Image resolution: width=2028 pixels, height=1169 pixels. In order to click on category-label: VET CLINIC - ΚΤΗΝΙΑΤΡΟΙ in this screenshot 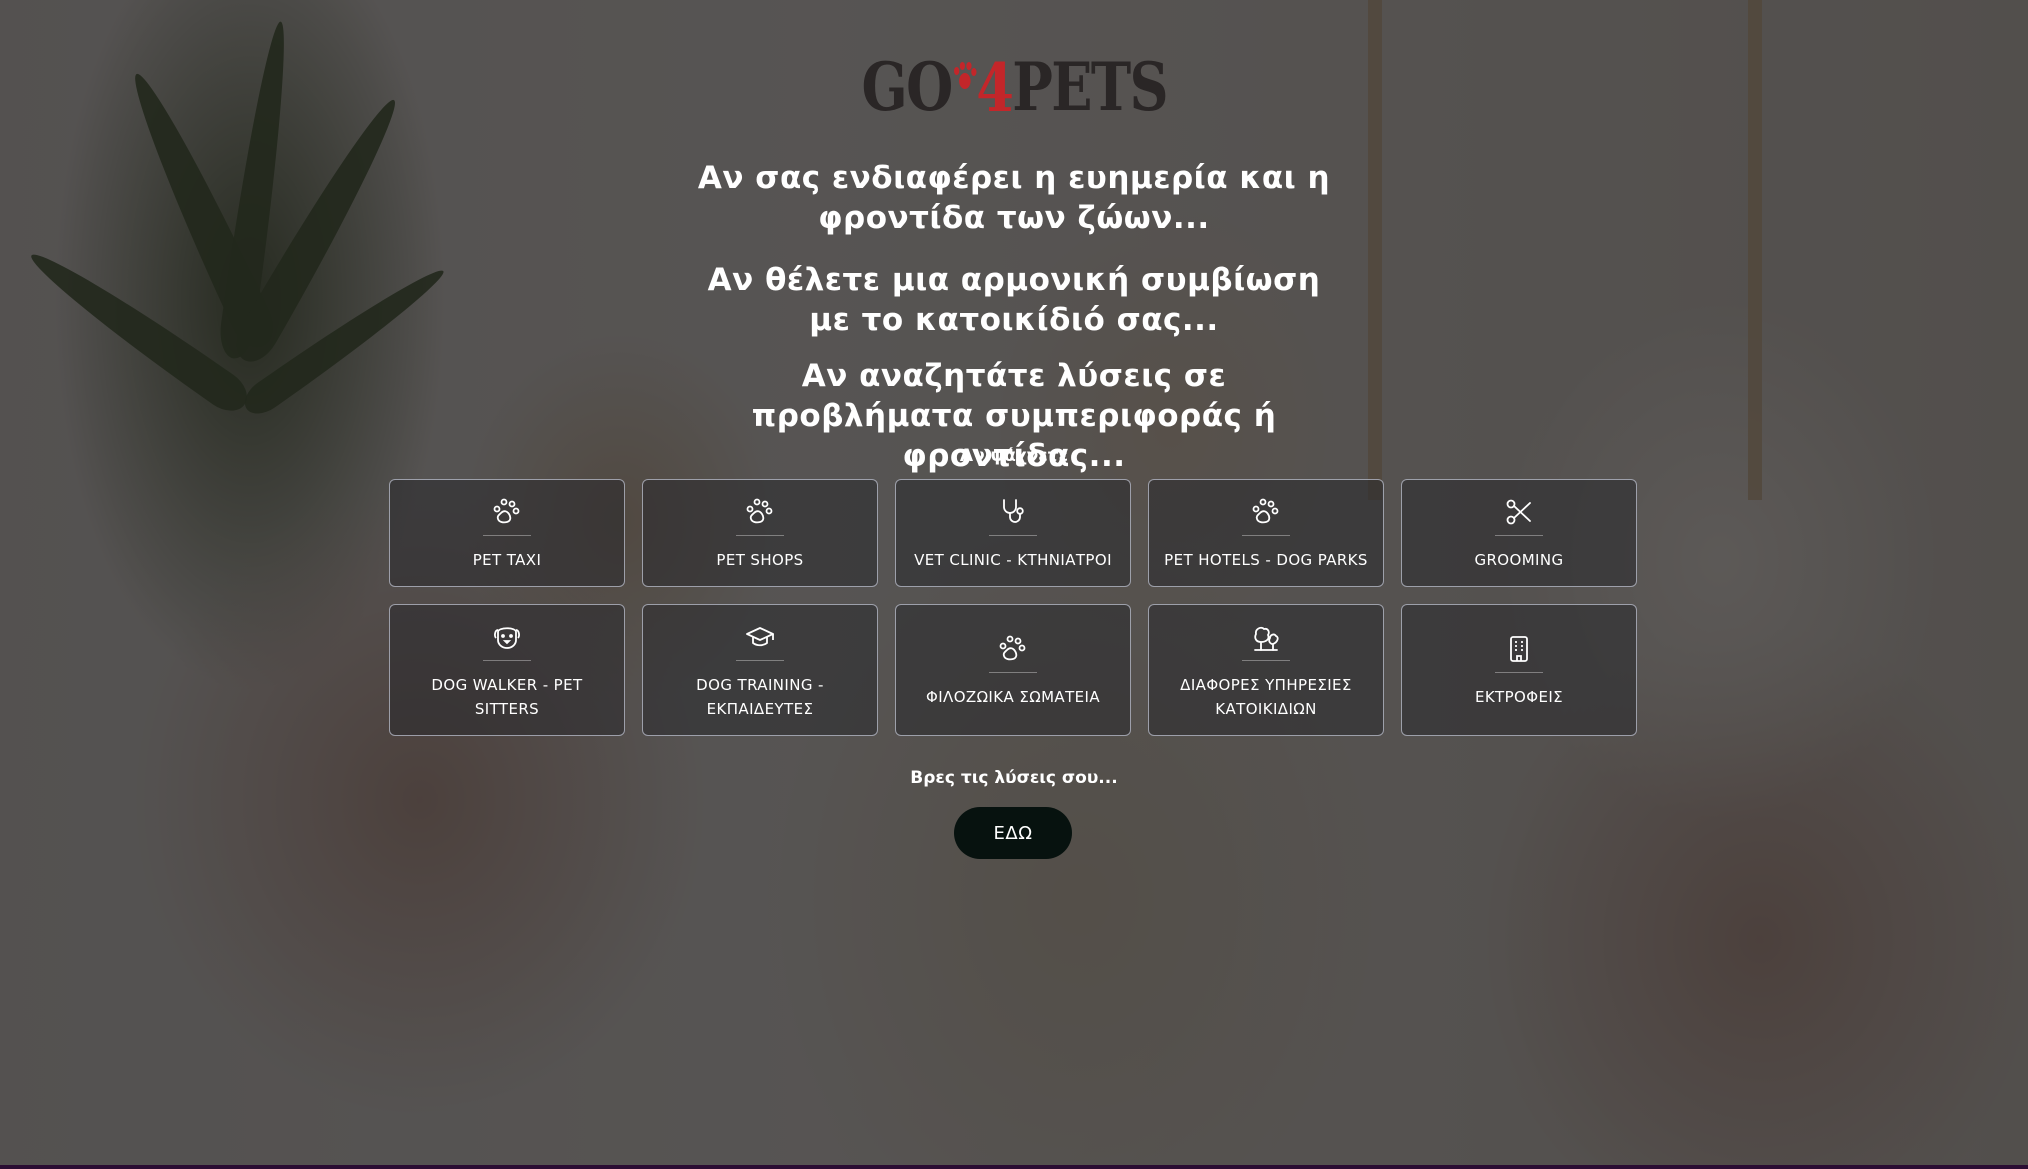, I will do `click(1013, 559)`.